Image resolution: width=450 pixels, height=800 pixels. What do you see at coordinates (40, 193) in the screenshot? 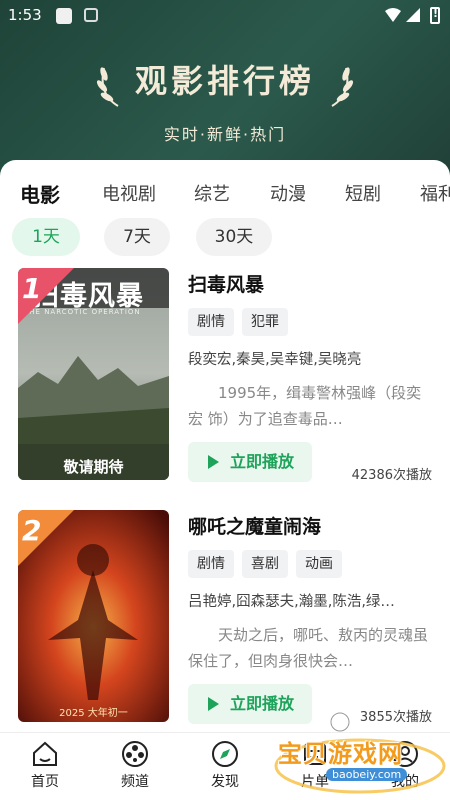
I see `tab-movie: 电影` at bounding box center [40, 193].